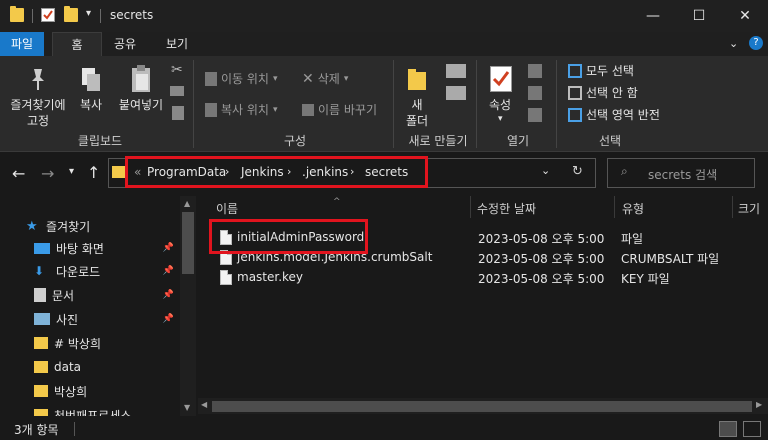 The image size is (768, 440). What do you see at coordinates (187, 407) in the screenshot?
I see `scroll-down-icon: ▼` at bounding box center [187, 407].